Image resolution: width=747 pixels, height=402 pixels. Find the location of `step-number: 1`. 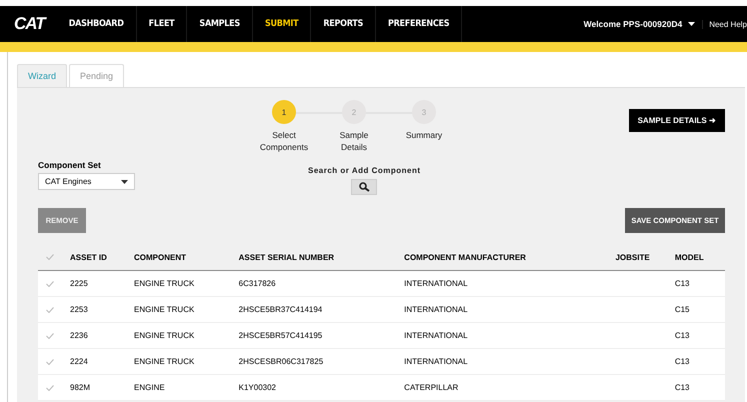

step-number: 1 is located at coordinates (284, 112).